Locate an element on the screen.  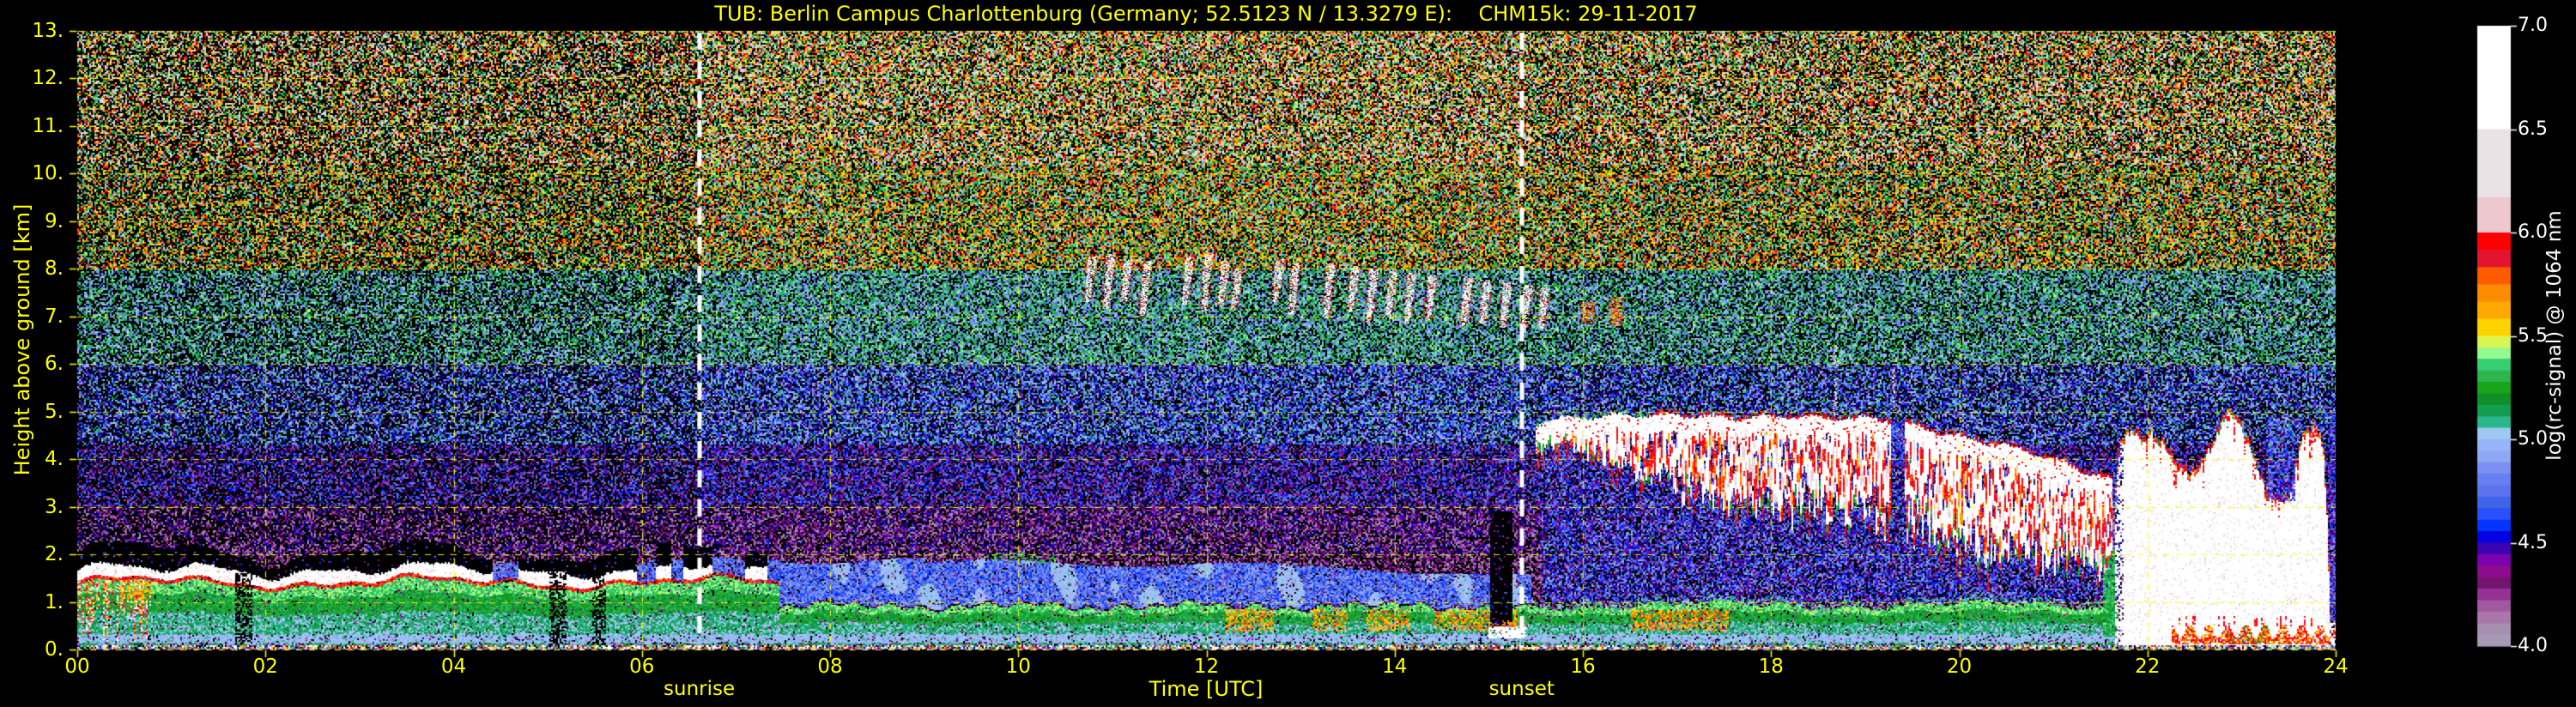
y-tick-label: 2. is located at coordinates (54, 554).